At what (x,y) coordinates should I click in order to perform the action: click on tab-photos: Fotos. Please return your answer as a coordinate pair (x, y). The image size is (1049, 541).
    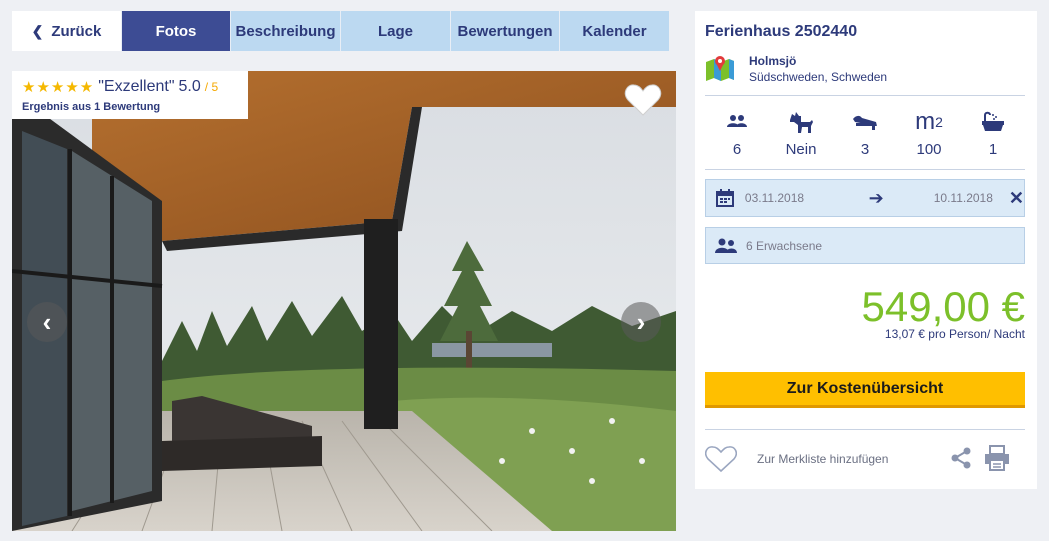
    Looking at the image, I should click on (176, 31).